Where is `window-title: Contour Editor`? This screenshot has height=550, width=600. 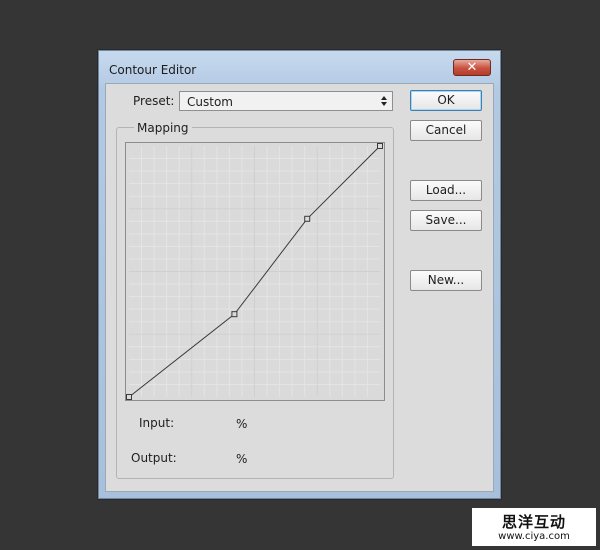
window-title: Contour Editor is located at coordinates (153, 70).